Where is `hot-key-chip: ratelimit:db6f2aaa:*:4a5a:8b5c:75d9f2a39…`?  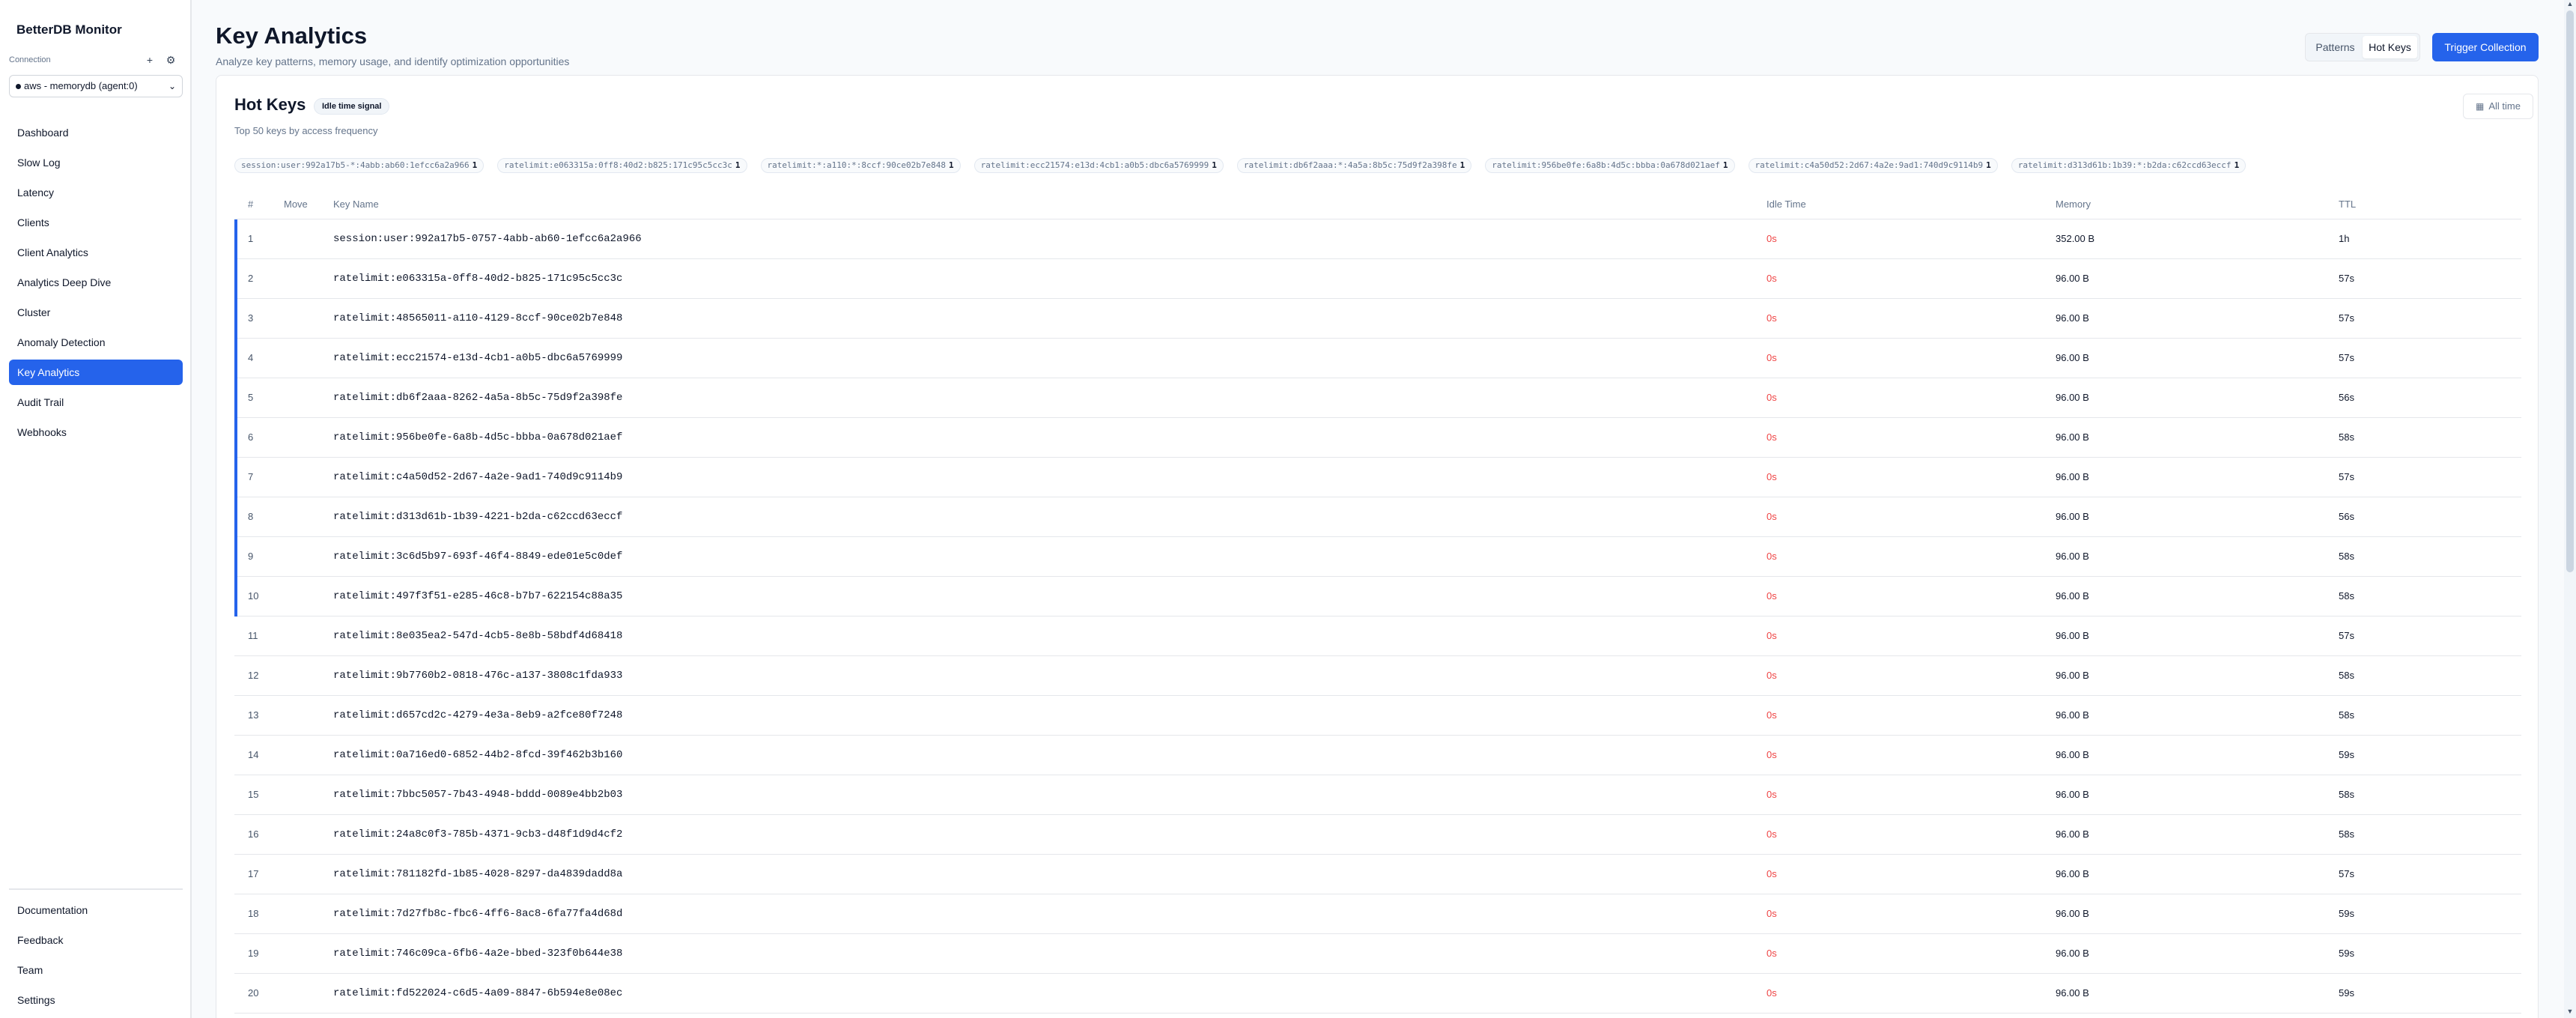
hot-key-chip: ratelimit:db6f2aaa:*:4a5a:8b5c:75d9f2a39… is located at coordinates (1354, 165).